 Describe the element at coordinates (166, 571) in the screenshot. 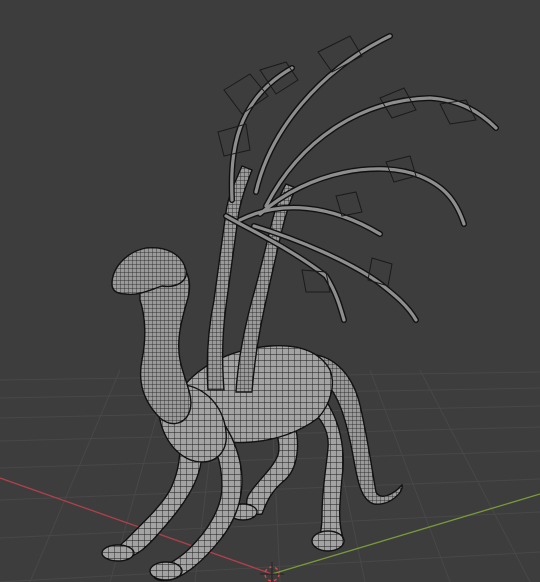

I see `front-foot-near` at that location.